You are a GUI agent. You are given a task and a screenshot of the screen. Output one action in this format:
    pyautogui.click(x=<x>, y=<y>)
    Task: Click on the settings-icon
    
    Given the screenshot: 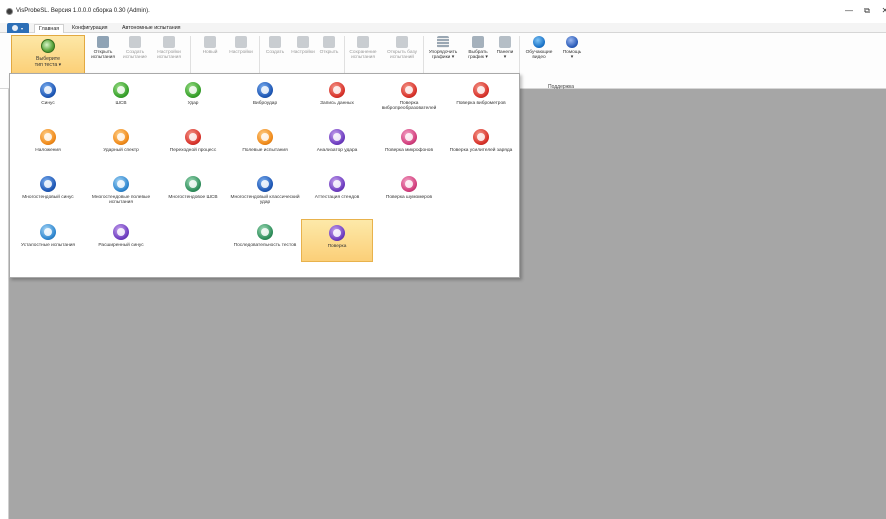 What is the action you would take?
    pyautogui.click(x=241, y=42)
    